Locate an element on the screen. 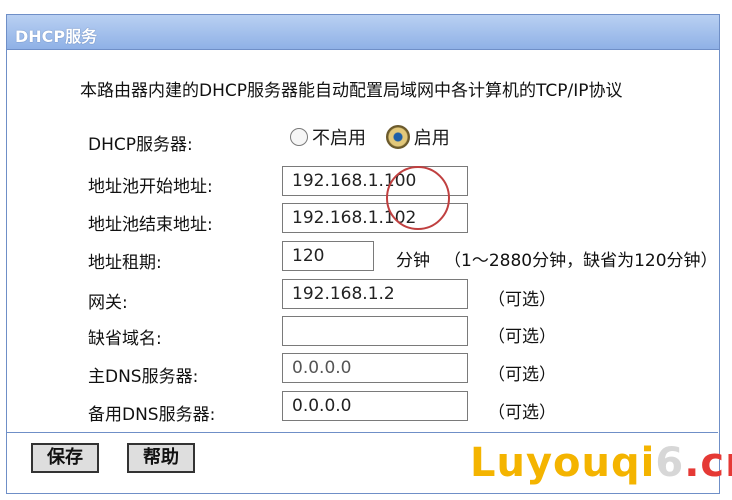 This screenshot has height=500, width=732. backup-dns-label: 备用DNS服务器: is located at coordinates (152, 415).